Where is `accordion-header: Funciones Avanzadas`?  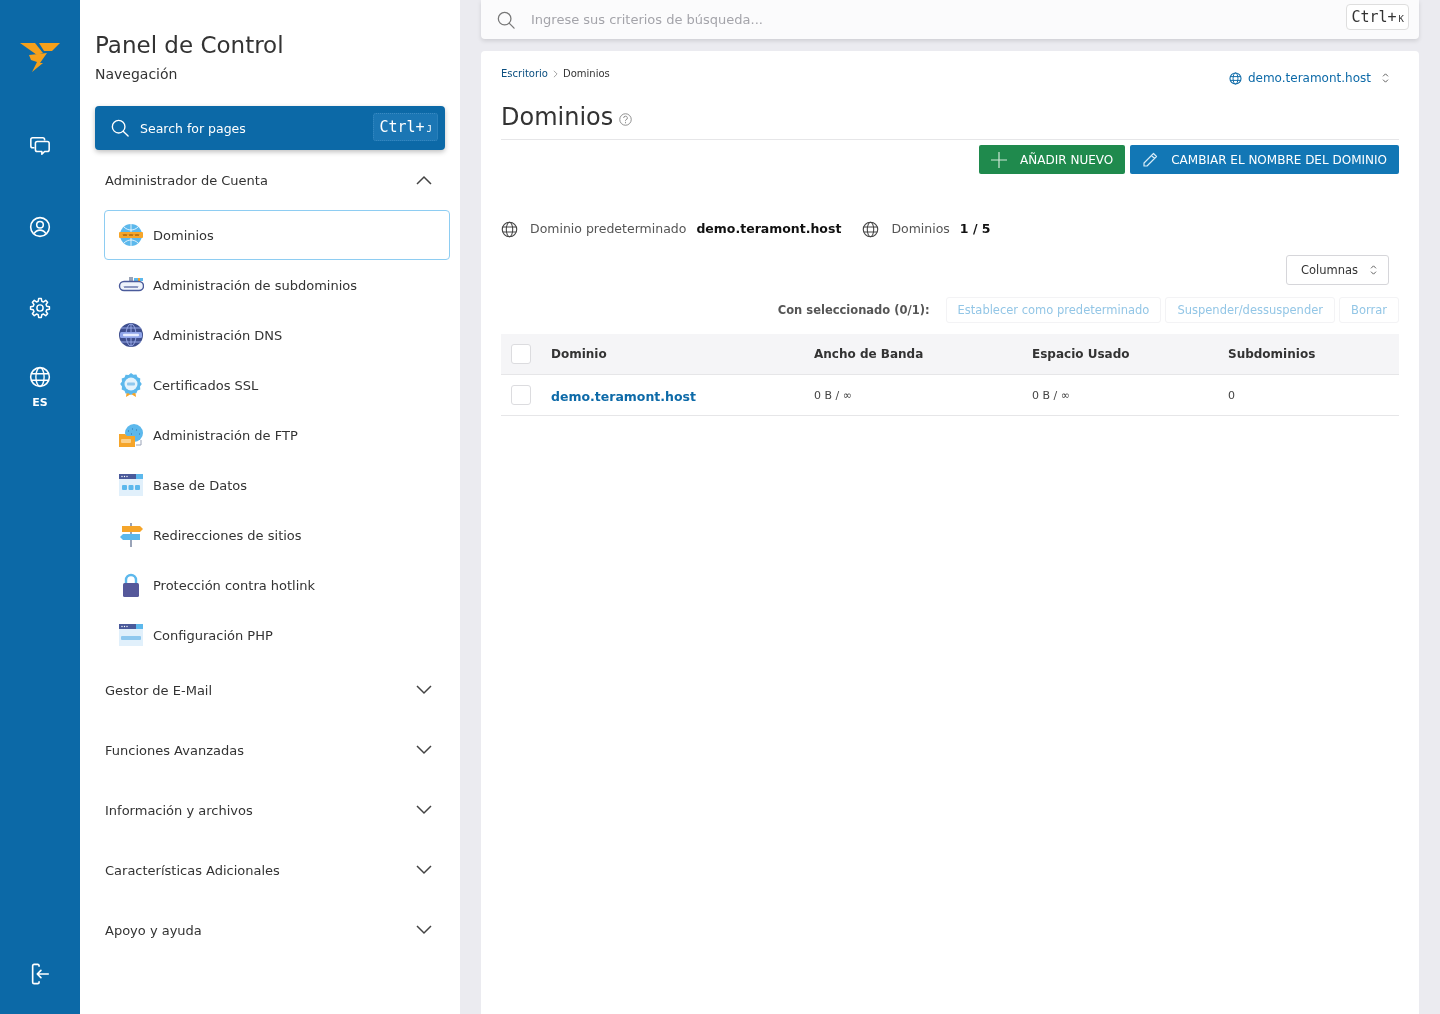 accordion-header: Funciones Avanzadas is located at coordinates (270, 750).